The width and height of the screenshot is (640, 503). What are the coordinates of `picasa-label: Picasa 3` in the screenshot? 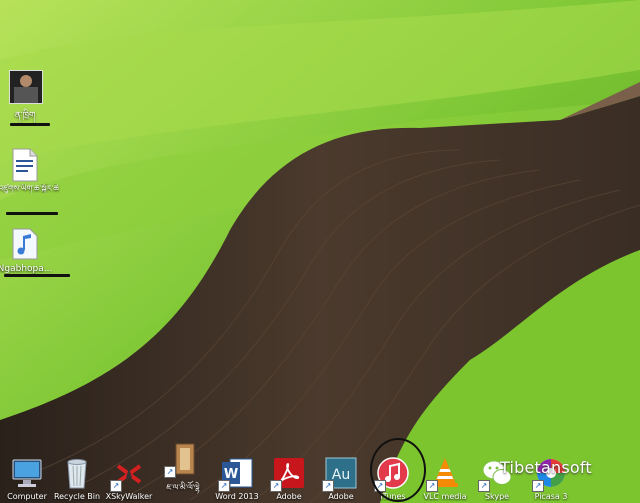 It's located at (551, 496).